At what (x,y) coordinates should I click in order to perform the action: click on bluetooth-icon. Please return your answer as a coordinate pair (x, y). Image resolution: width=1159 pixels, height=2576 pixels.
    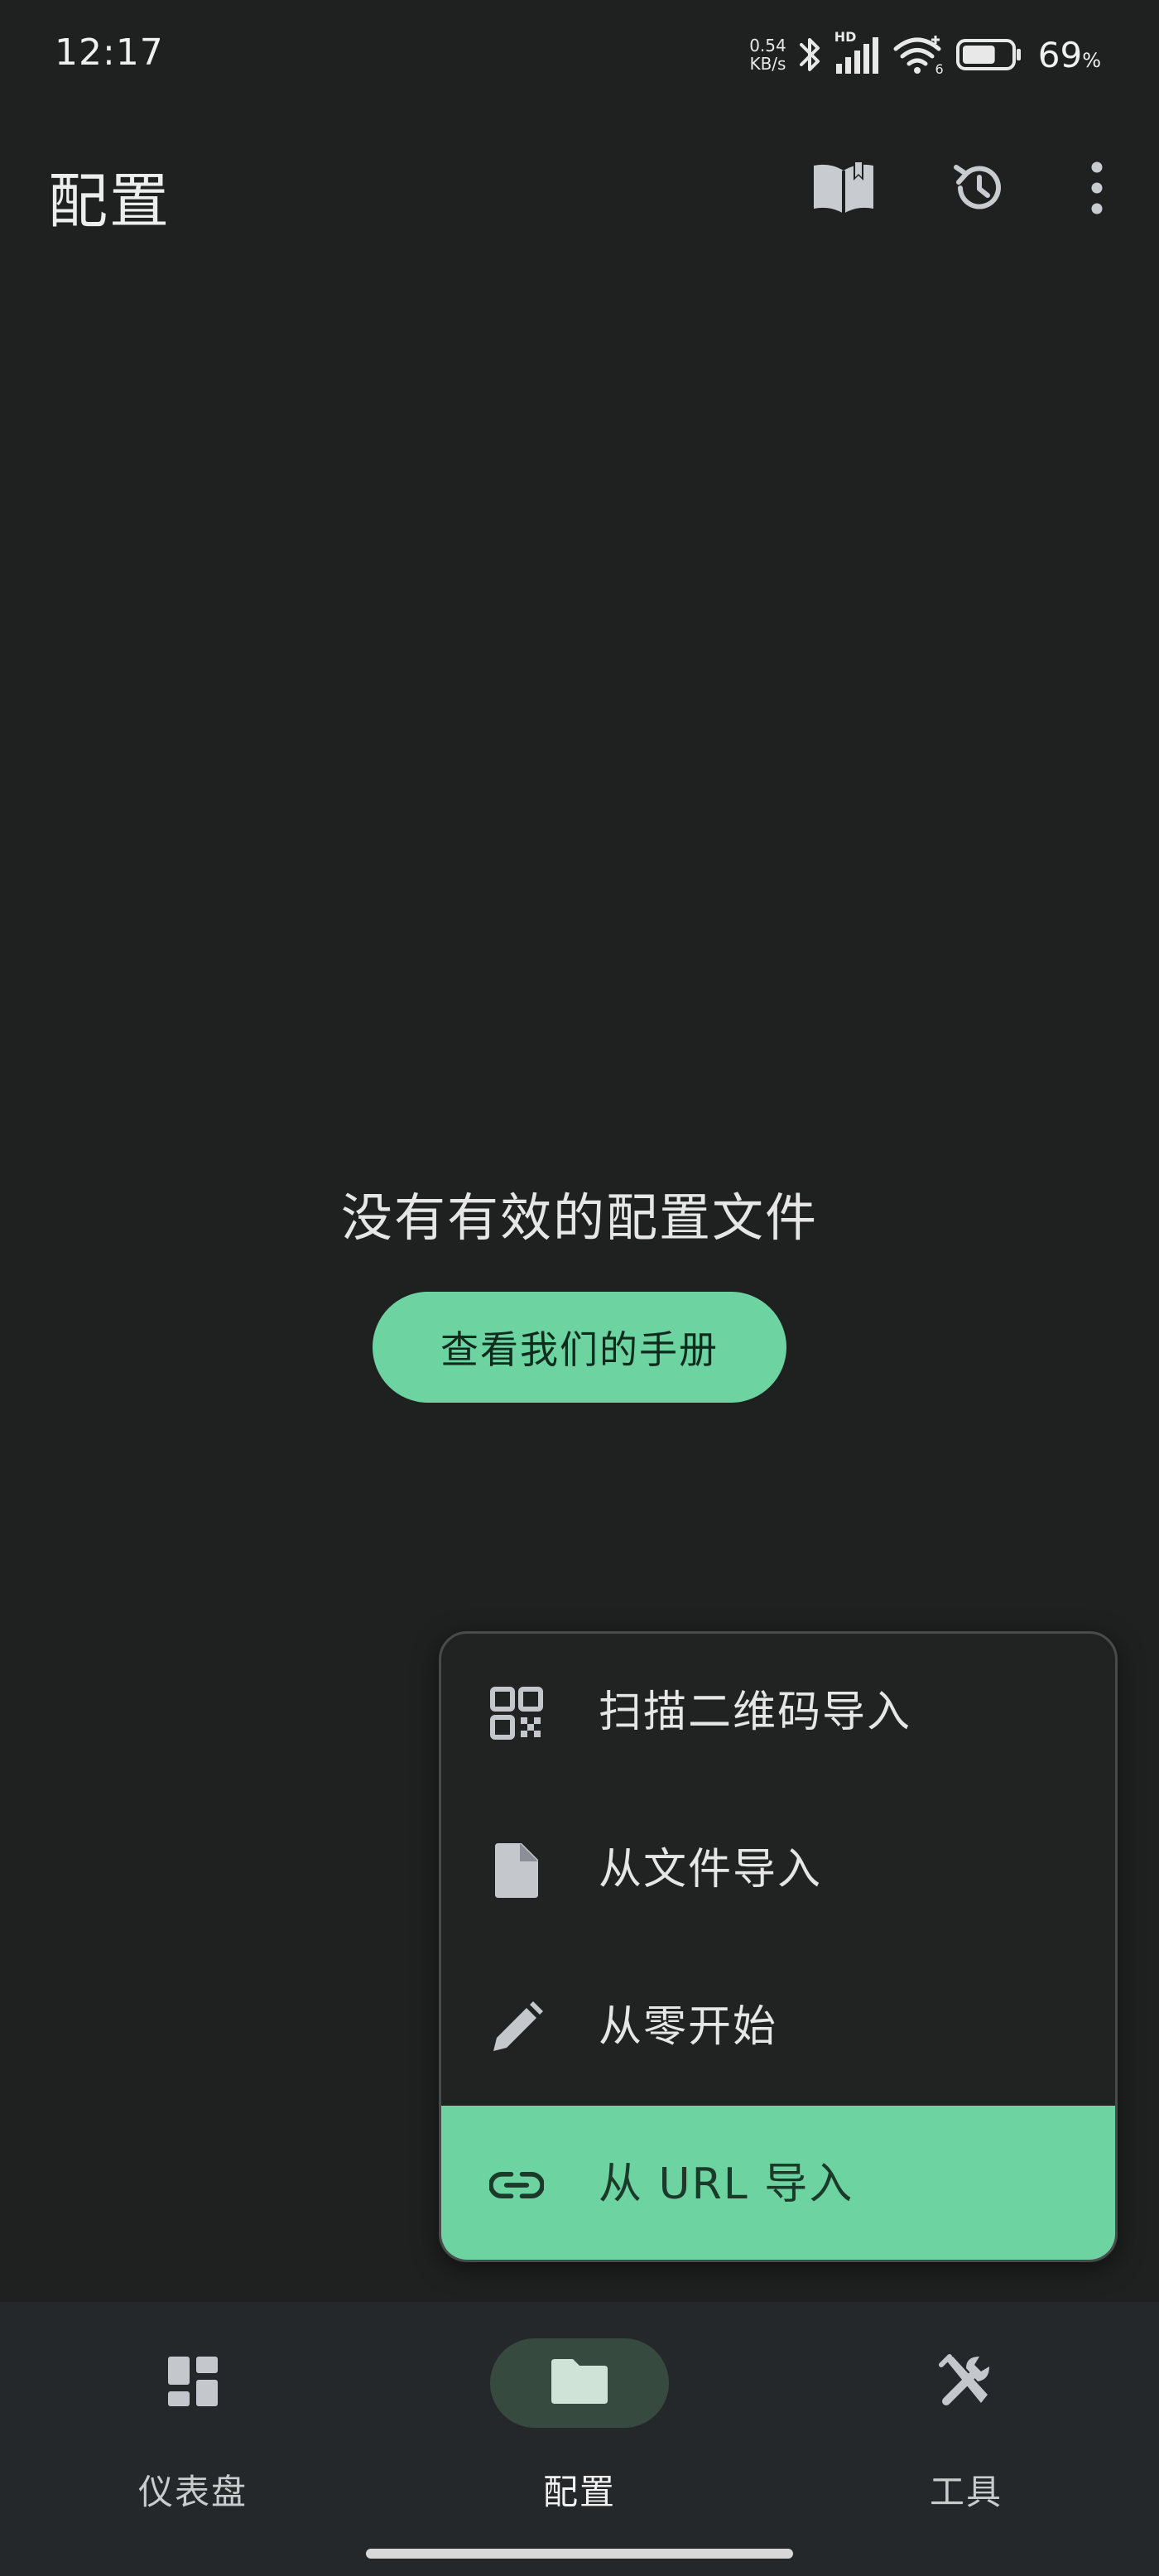
    Looking at the image, I should click on (810, 54).